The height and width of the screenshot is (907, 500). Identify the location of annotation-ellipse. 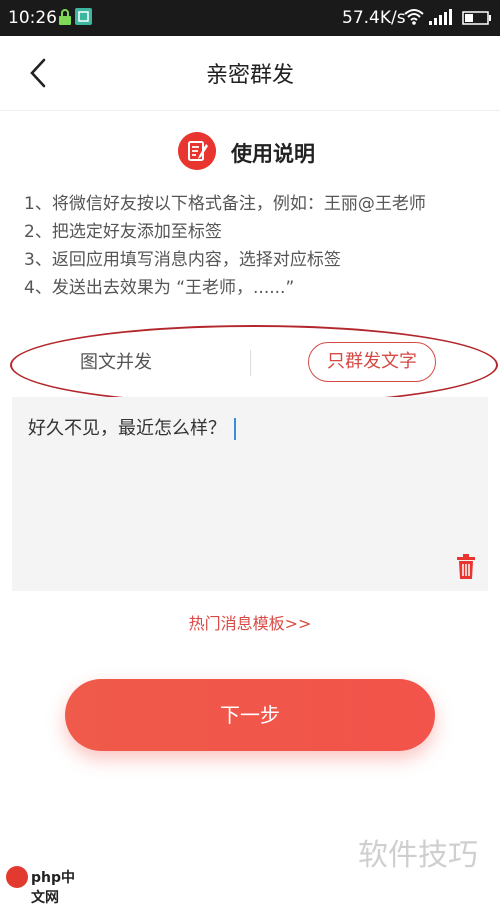
(254, 365).